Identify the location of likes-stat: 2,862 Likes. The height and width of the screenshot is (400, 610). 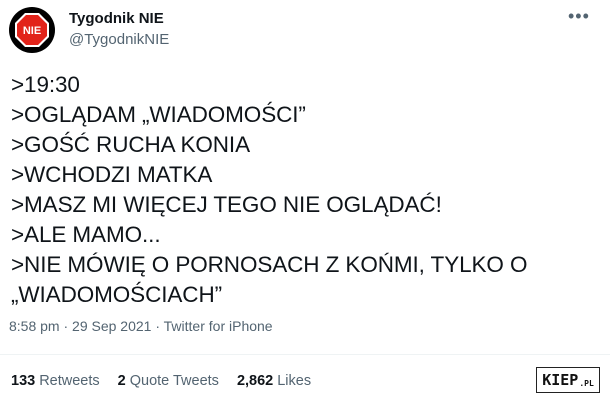
(274, 381).